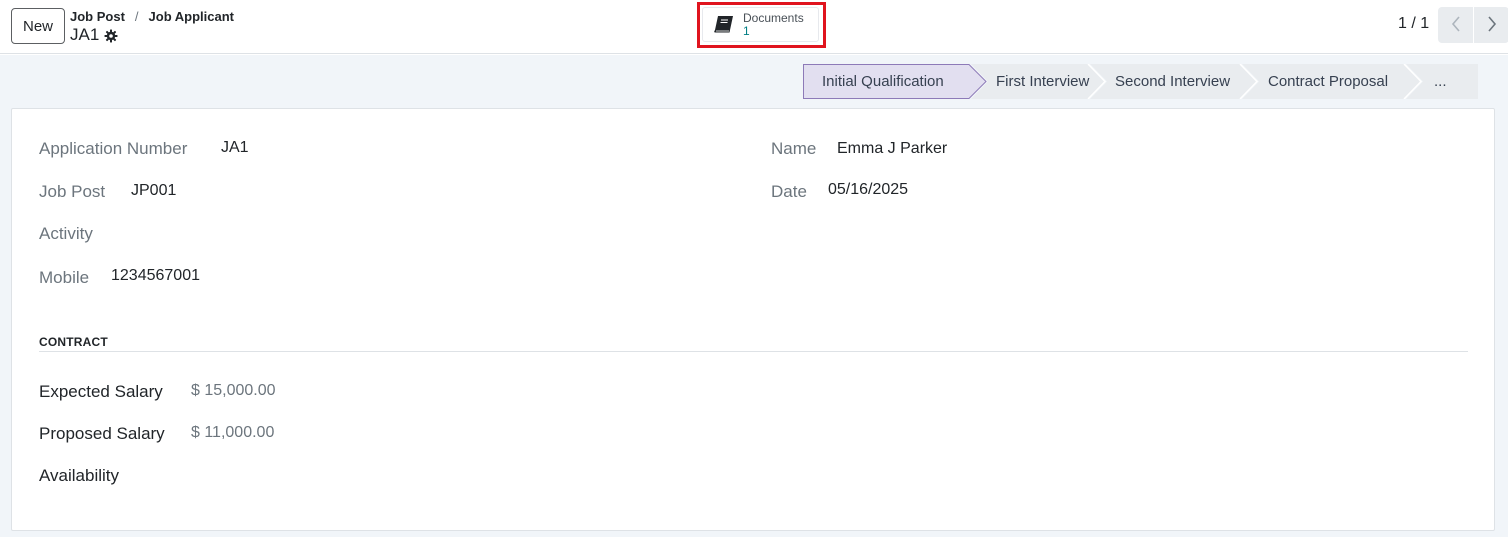 This screenshot has height=537, width=1508. I want to click on expected-salary-label: Expected Salary, so click(101, 391).